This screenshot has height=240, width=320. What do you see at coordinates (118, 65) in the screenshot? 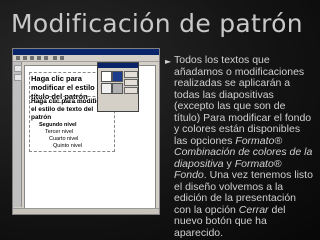
I see `dialog-titlebar` at bounding box center [118, 65].